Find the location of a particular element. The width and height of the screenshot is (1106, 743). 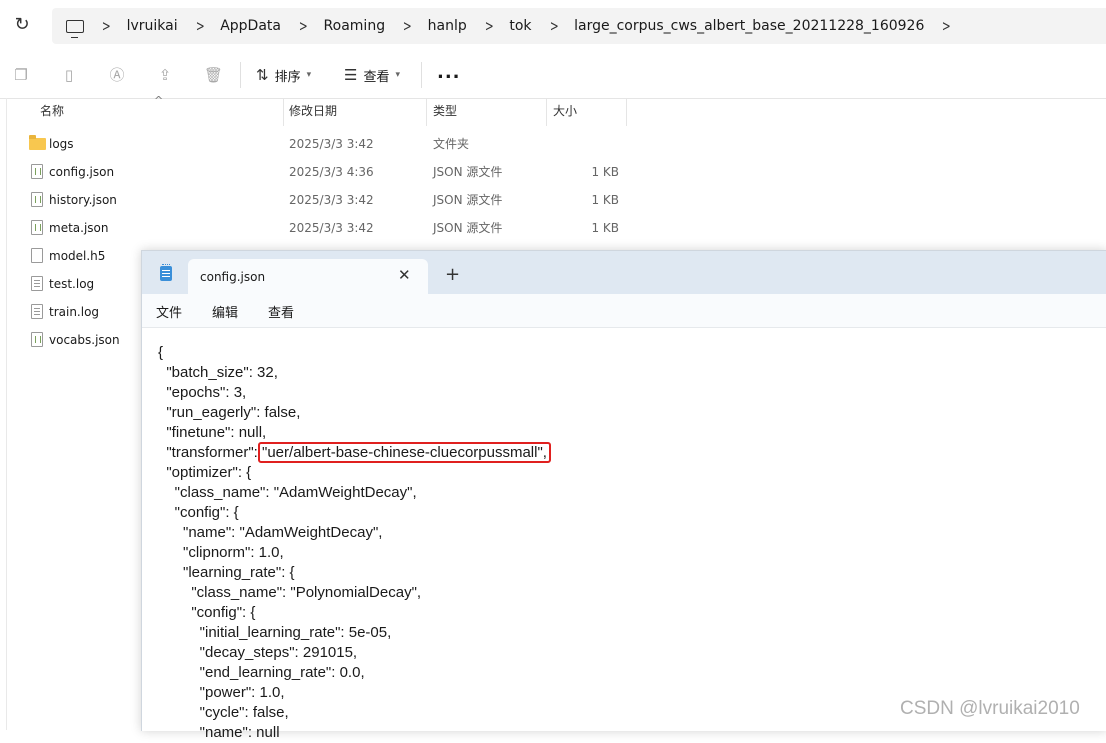

file-name: model.h5 is located at coordinates (77, 256).